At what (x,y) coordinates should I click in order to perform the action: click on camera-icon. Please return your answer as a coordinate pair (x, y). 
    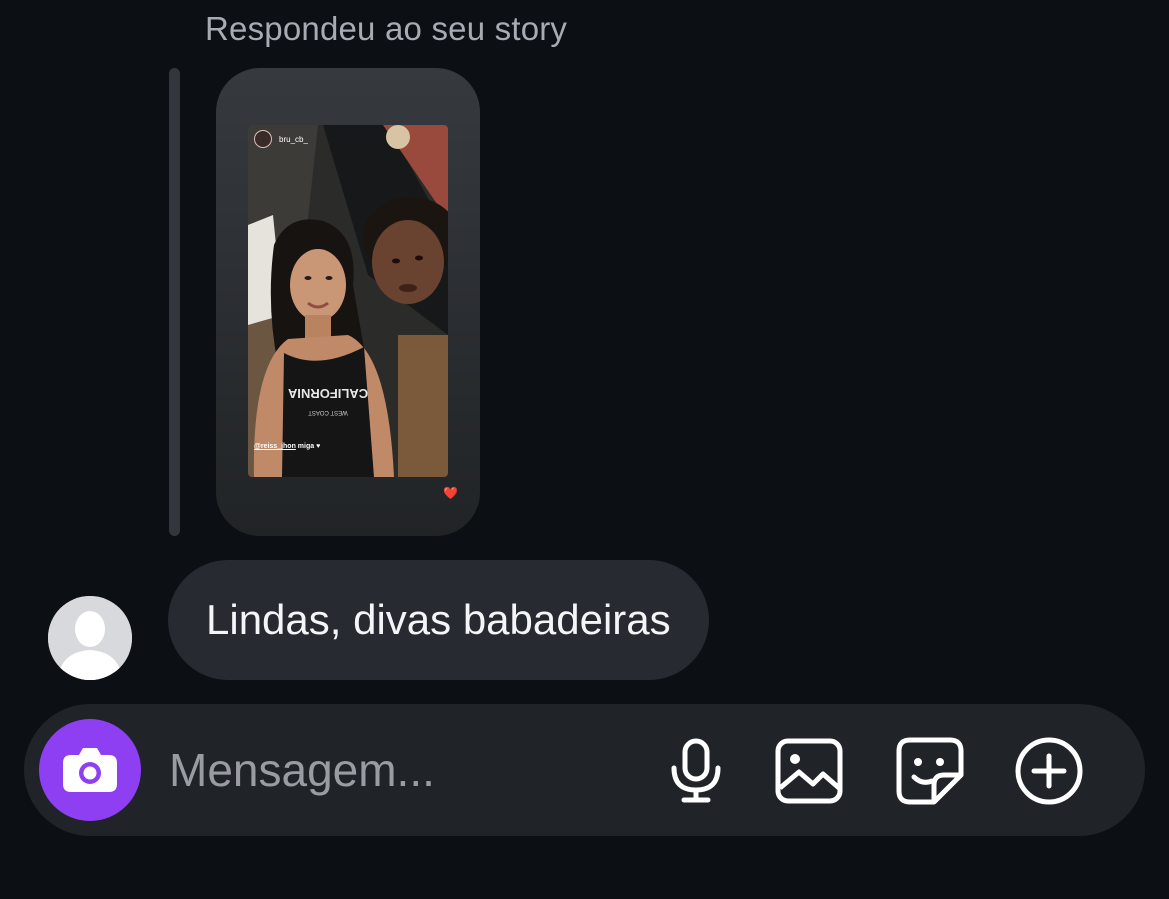
    Looking at the image, I should click on (90, 770).